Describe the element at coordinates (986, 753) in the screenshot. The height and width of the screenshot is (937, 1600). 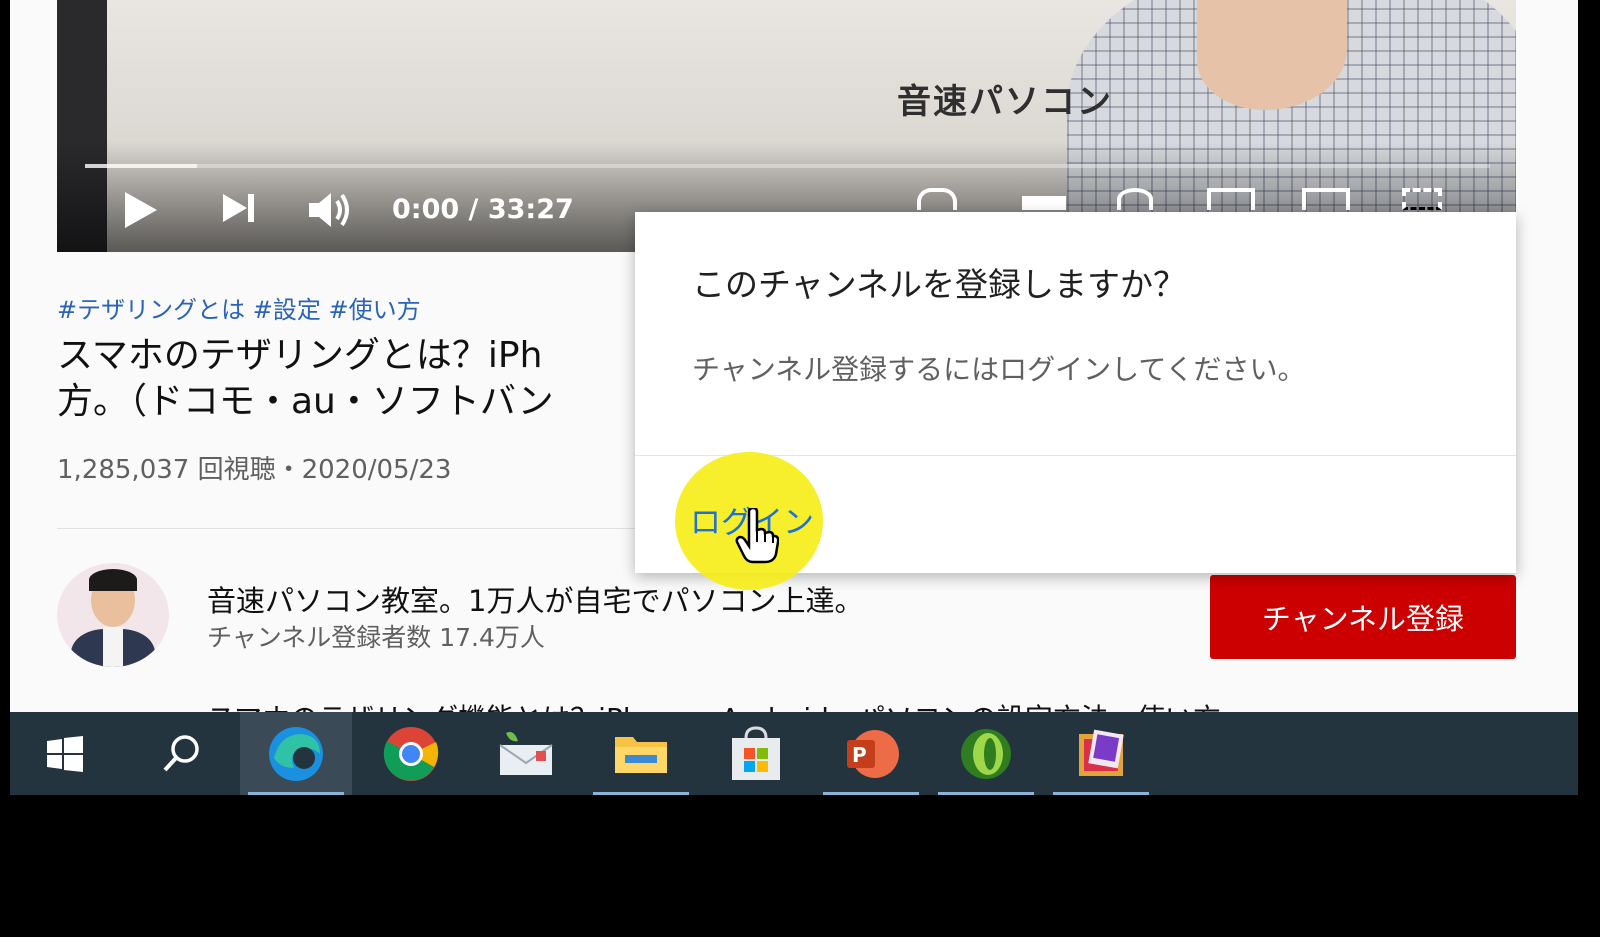
I see `green-app-icon` at that location.